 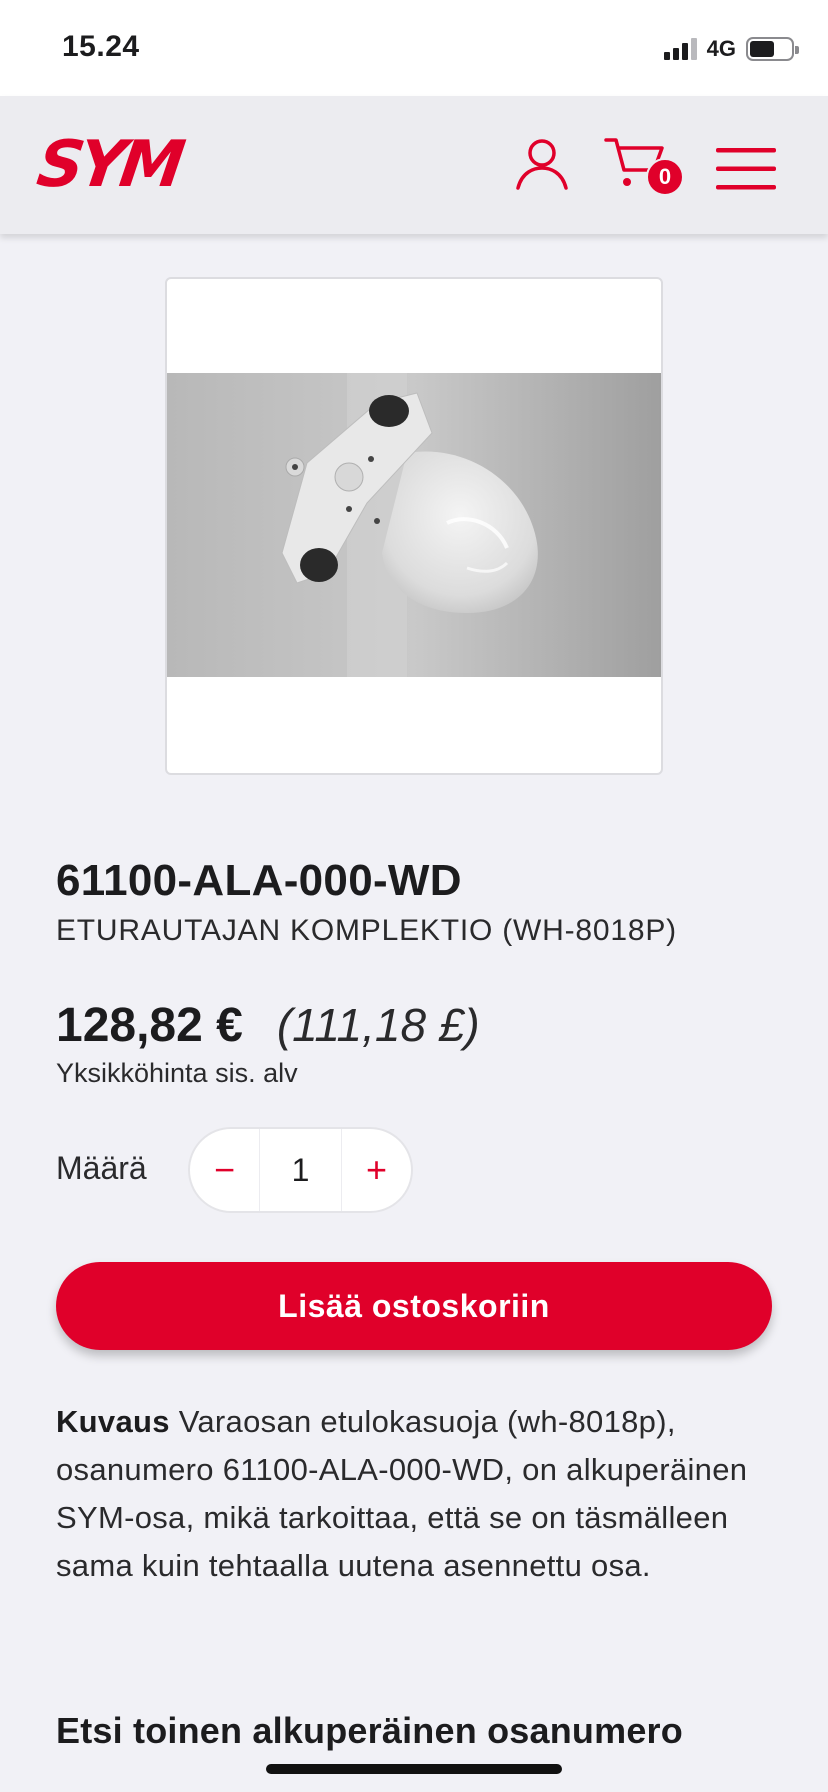 I want to click on status-bar: 15.24 4G, so click(x=414, y=48).